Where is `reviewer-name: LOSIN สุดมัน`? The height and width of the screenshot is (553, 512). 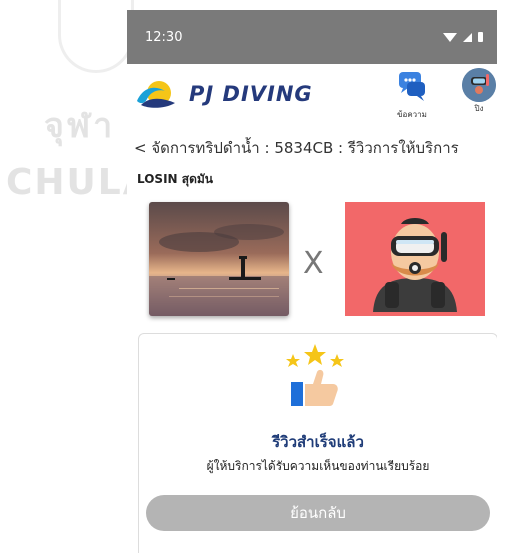
reviewer-name: LOSIN สุดมัน is located at coordinates (175, 179).